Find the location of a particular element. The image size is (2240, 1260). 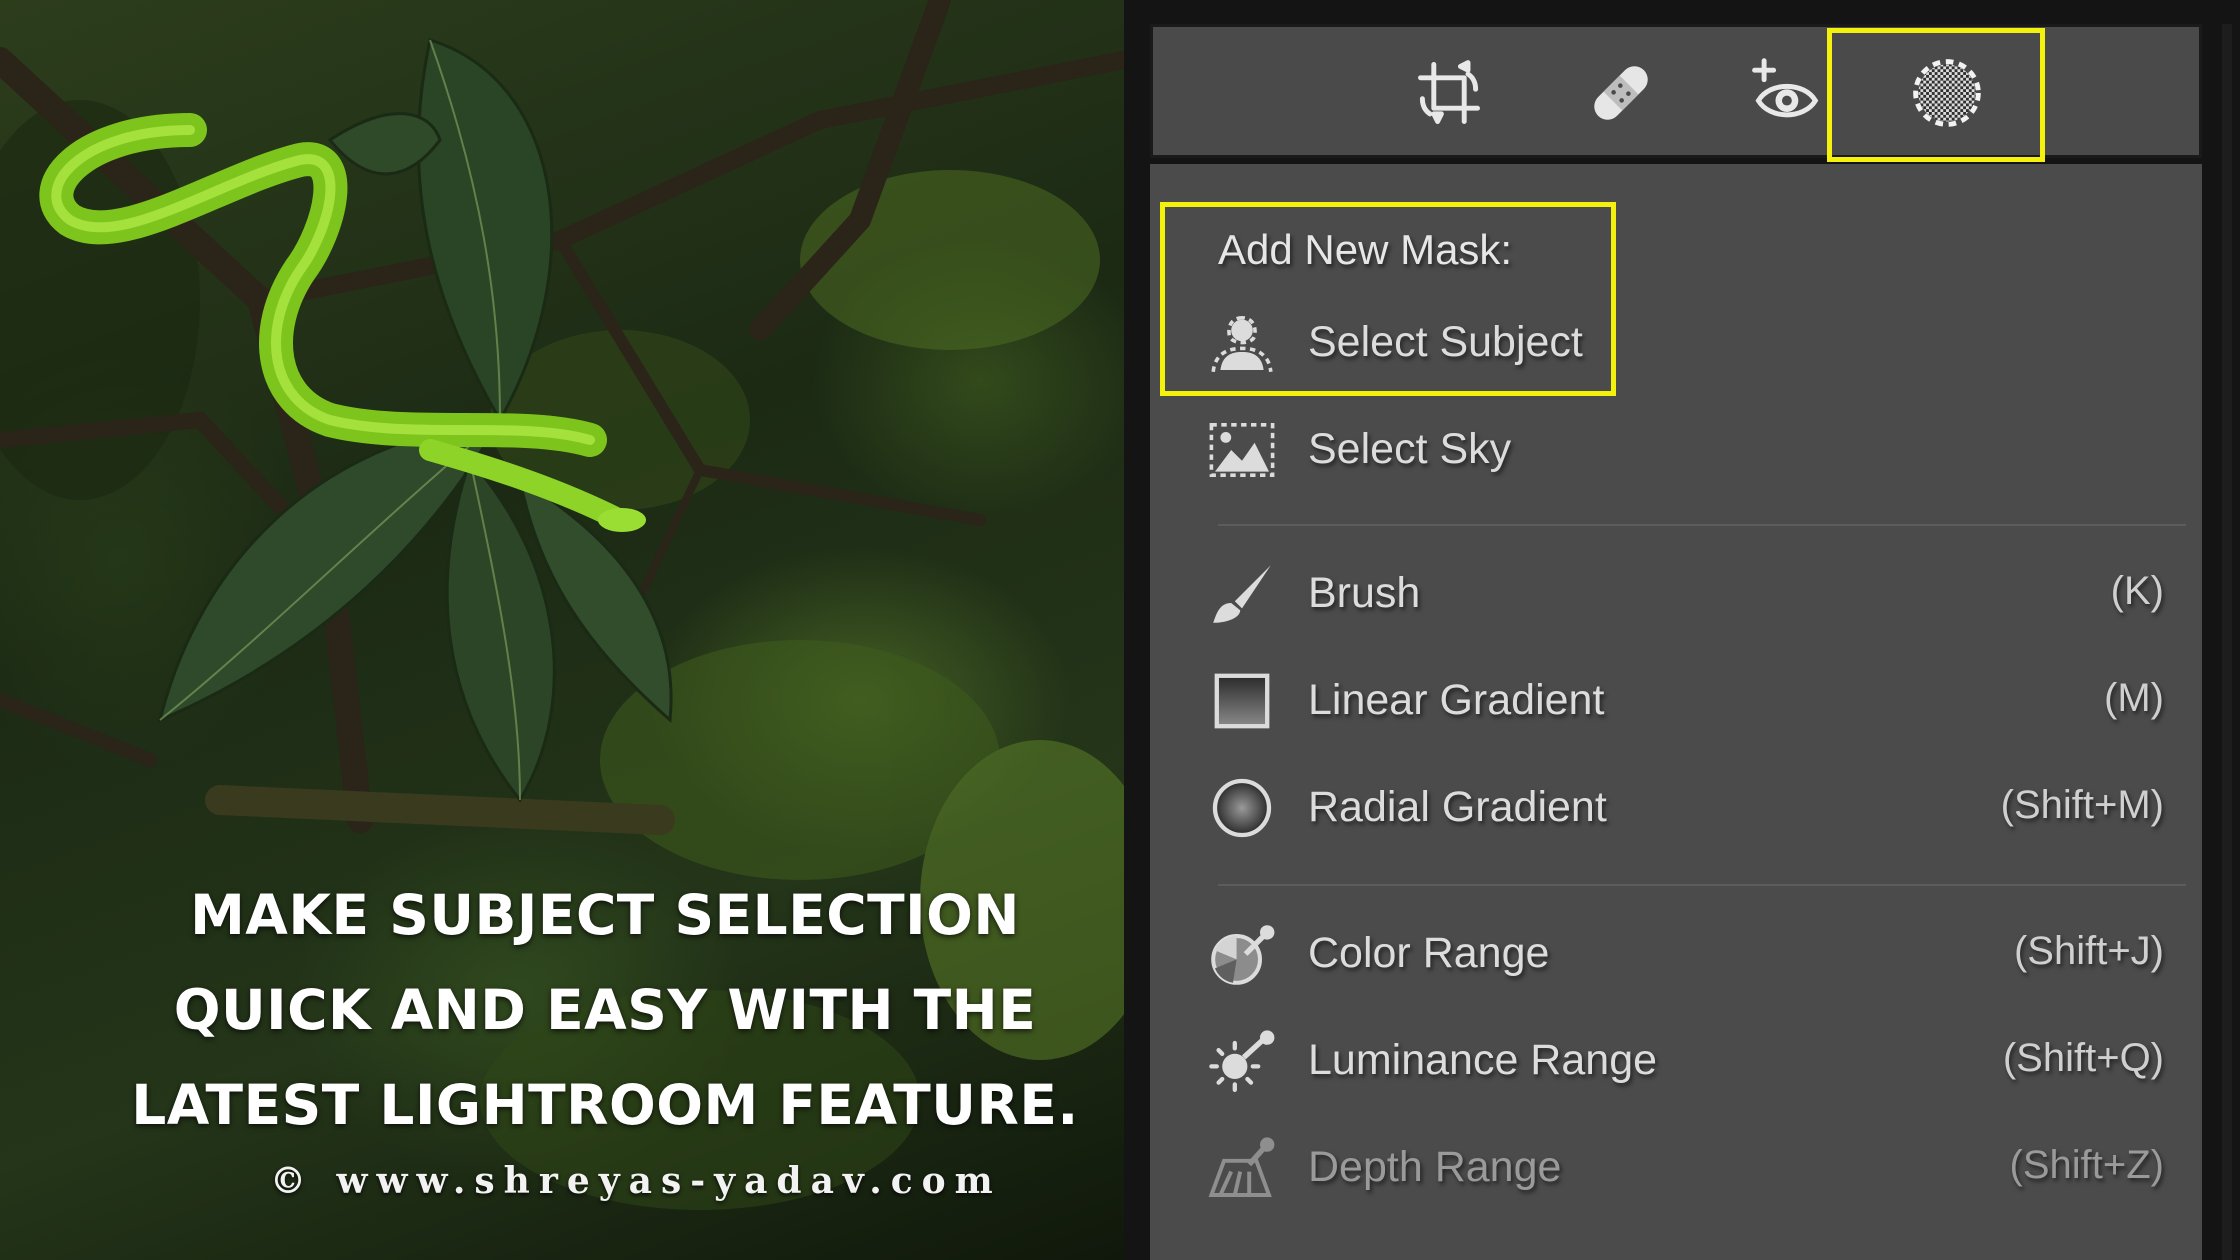

red-eye-icon is located at coordinates (1785, 88).